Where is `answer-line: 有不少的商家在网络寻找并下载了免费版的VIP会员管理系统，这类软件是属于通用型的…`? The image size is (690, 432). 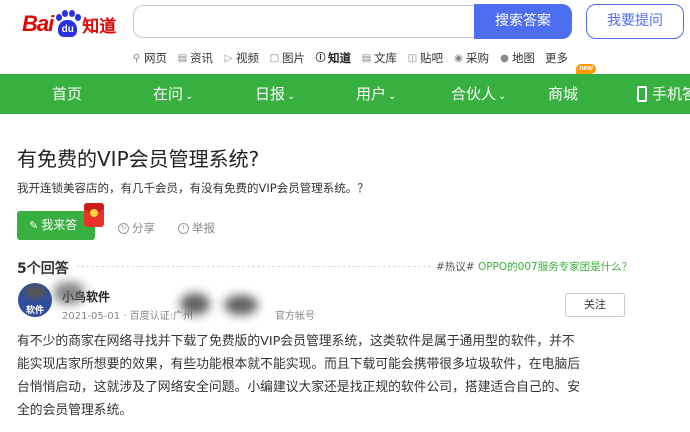
answer-line: 有不少的商家在网络寻找并下载了免费版的VIP会员管理系统，这类软件是属于通用型的… is located at coordinates (296, 341).